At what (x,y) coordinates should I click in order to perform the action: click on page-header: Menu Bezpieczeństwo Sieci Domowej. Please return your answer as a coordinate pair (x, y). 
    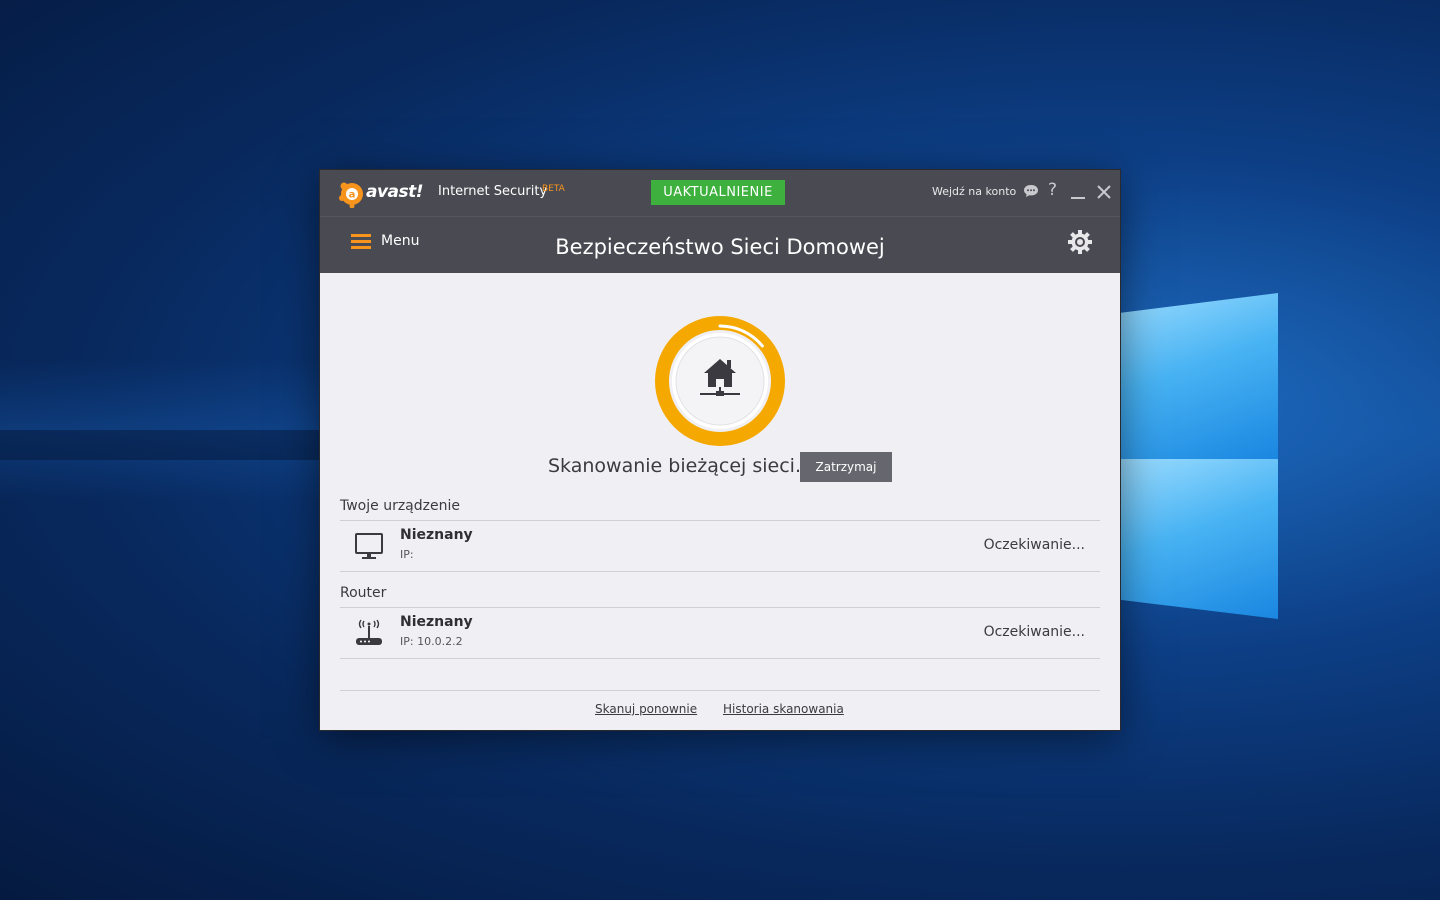
    Looking at the image, I should click on (720, 244).